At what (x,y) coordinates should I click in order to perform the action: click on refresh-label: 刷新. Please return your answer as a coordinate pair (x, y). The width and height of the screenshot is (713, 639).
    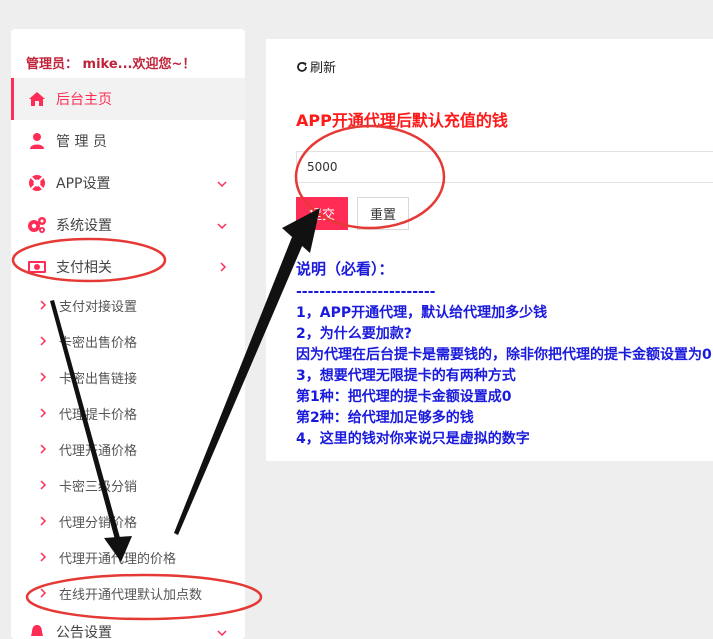
    Looking at the image, I should click on (323, 68).